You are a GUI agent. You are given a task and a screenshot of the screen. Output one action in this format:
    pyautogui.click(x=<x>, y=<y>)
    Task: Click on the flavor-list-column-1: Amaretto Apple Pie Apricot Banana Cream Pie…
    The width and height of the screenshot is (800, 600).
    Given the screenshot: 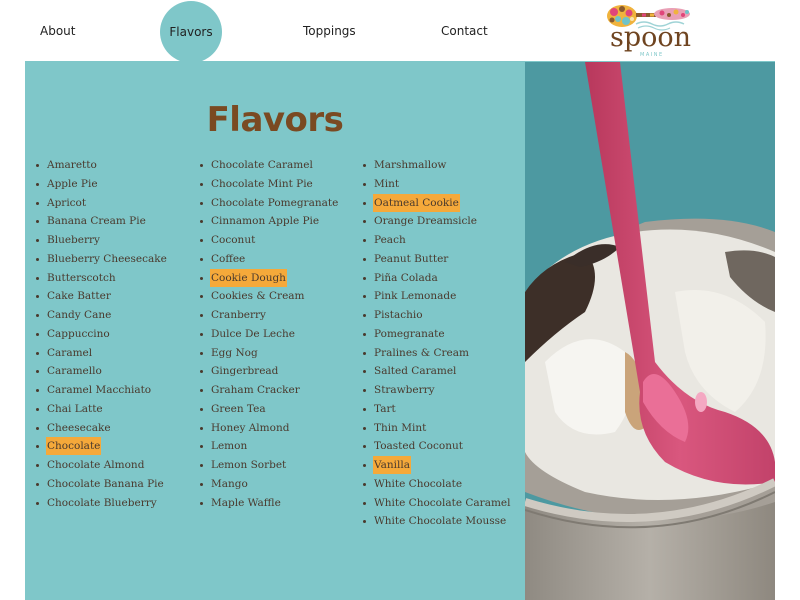 What is the action you would take?
    pyautogui.click(x=101, y=334)
    